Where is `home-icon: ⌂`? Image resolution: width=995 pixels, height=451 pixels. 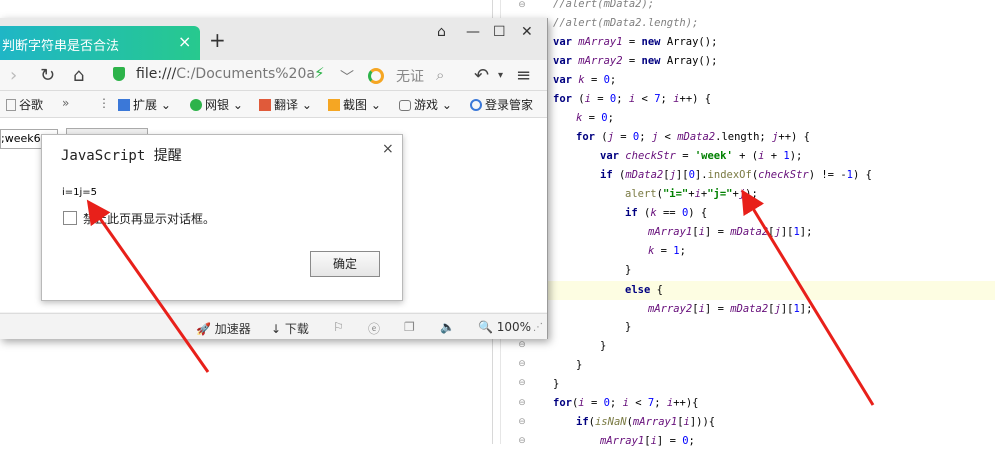 home-icon: ⌂ is located at coordinates (78, 75).